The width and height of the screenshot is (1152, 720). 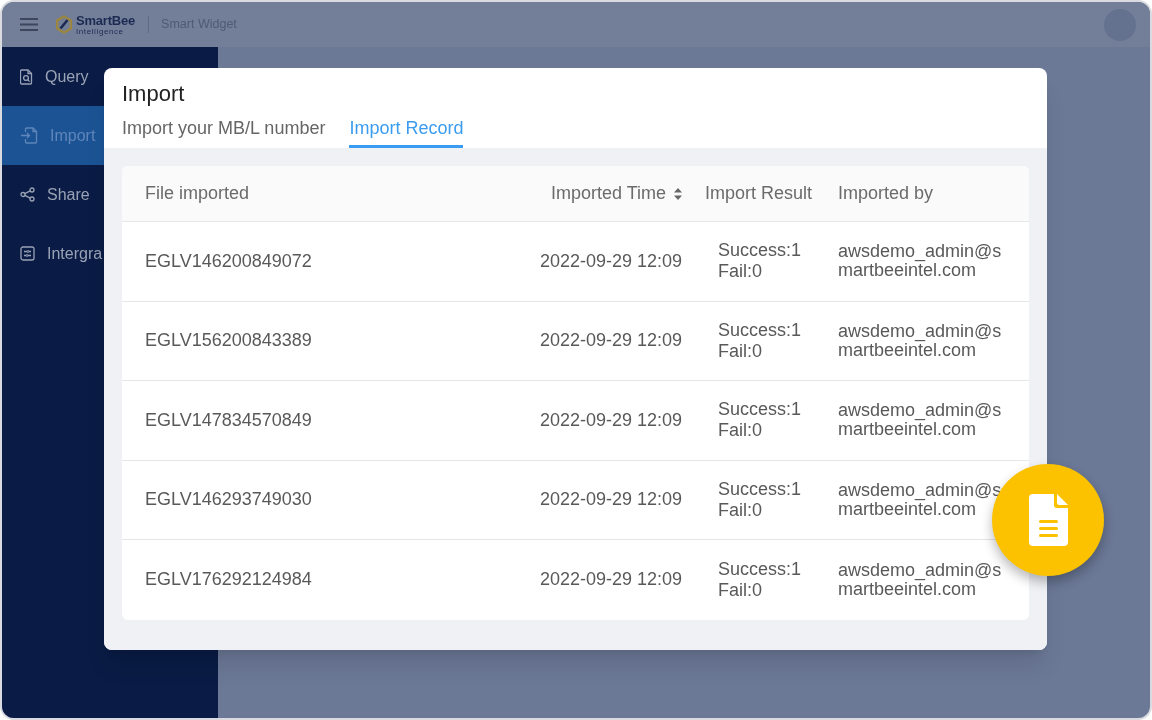 I want to click on logo-icon, so click(x=64, y=24).